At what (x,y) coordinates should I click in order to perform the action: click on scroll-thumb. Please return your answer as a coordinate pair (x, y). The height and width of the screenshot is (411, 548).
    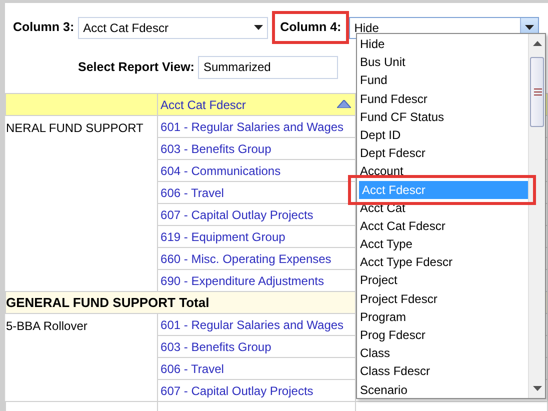
    Looking at the image, I should click on (537, 92).